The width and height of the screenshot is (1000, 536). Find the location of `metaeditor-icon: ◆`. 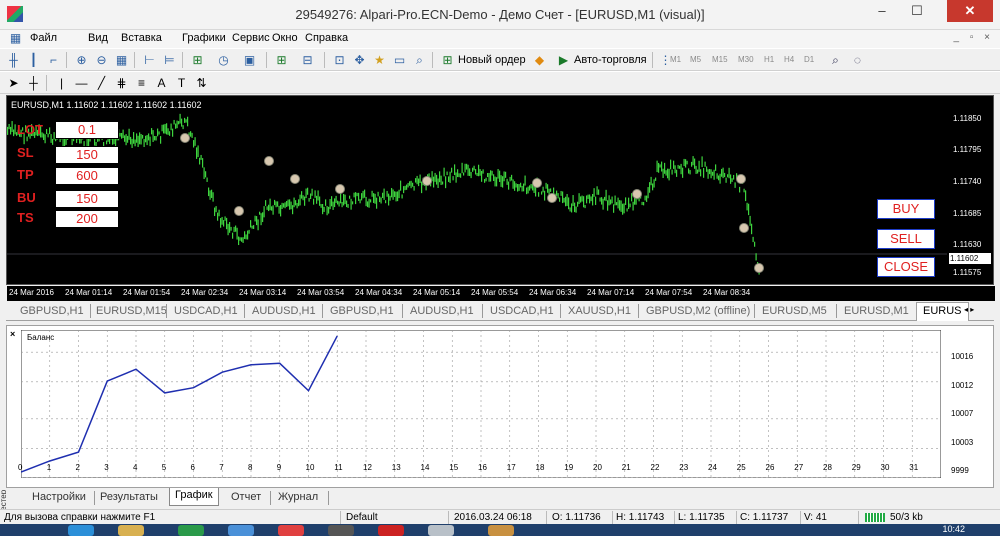

metaeditor-icon: ◆ is located at coordinates (539, 60).